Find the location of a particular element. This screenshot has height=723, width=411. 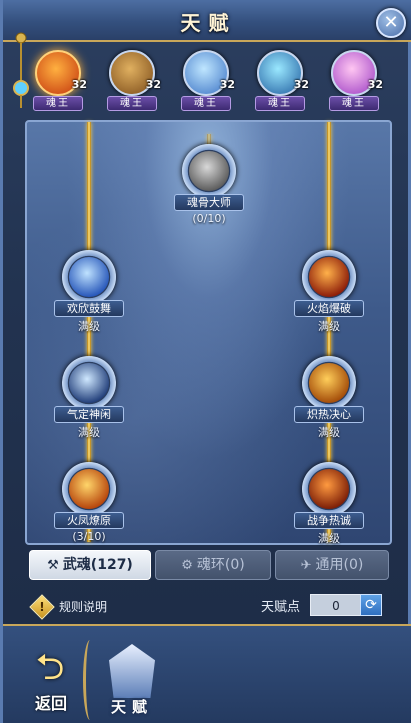

talent-points-value: 0 is located at coordinates (336, 605).